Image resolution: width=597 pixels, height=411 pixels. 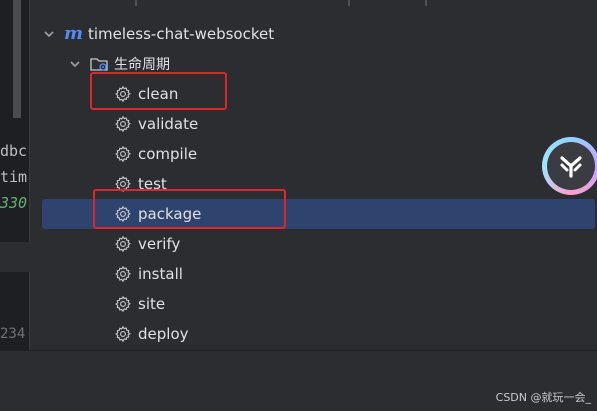 I want to click on tree-node-project: m timeless-chat-websocket, so click(x=318, y=34).